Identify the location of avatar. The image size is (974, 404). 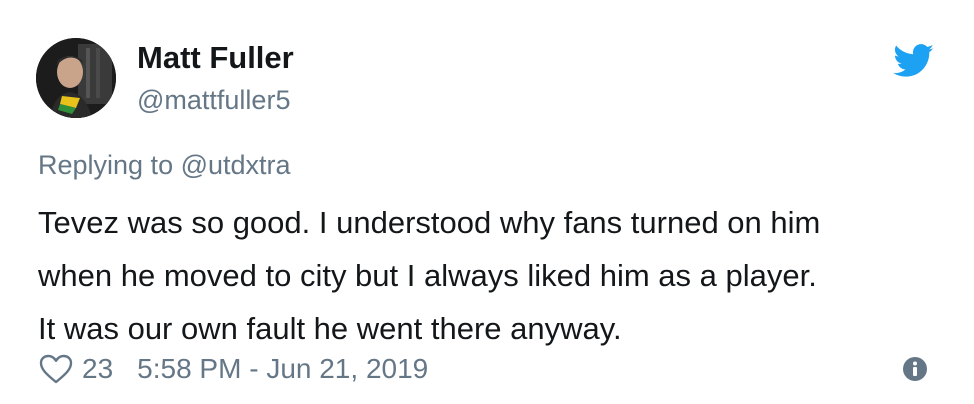
(76, 78).